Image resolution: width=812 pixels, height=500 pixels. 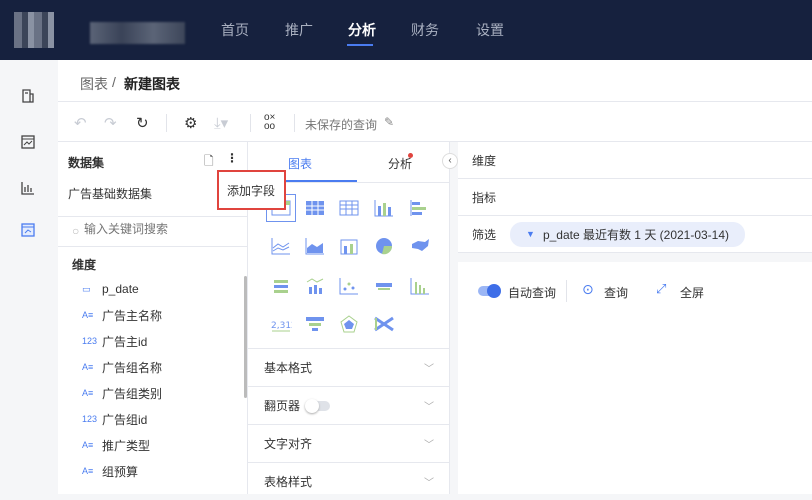 What do you see at coordinates (435, 81) in the screenshot?
I see `breadcrumb: 图表 / 新建图表` at bounding box center [435, 81].